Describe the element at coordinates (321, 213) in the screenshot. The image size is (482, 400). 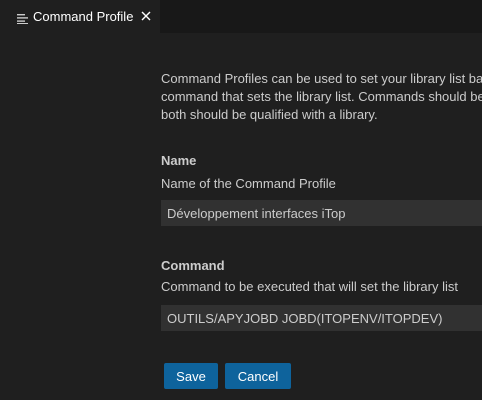
I see `name-input` at that location.